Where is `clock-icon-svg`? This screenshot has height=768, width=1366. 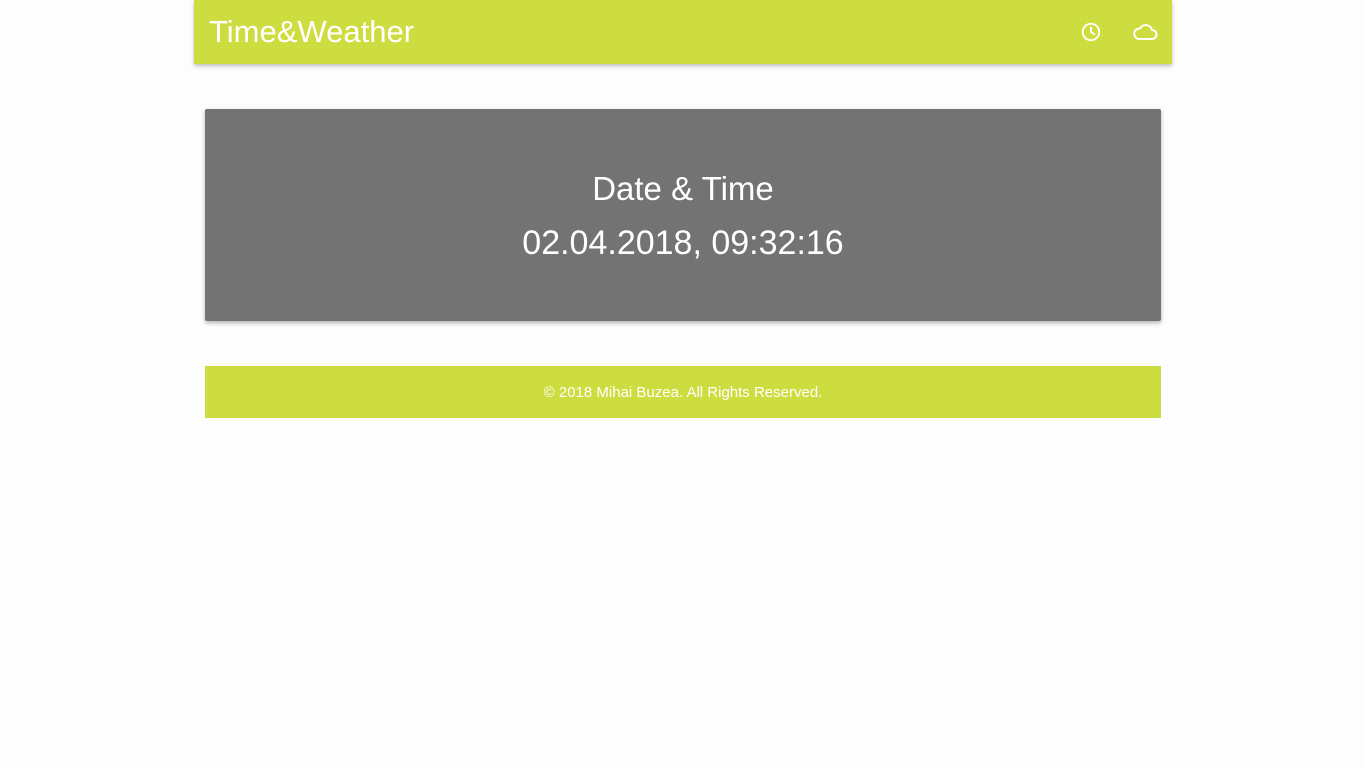 clock-icon-svg is located at coordinates (1091, 32).